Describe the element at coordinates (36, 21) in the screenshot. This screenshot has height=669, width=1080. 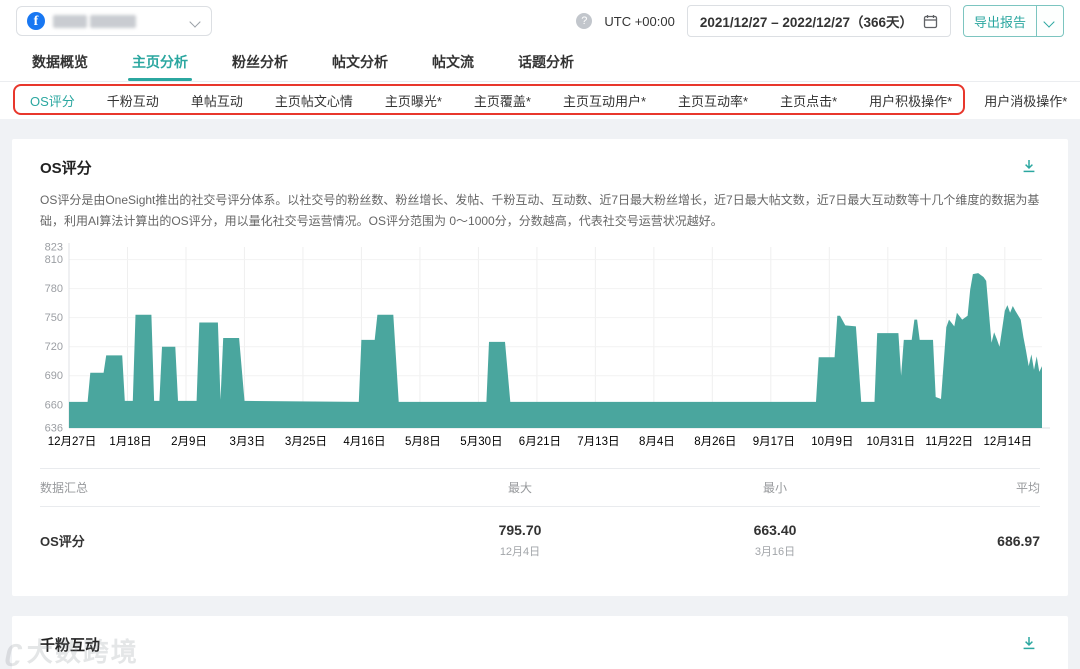
I see `facebook-icon: f` at that location.